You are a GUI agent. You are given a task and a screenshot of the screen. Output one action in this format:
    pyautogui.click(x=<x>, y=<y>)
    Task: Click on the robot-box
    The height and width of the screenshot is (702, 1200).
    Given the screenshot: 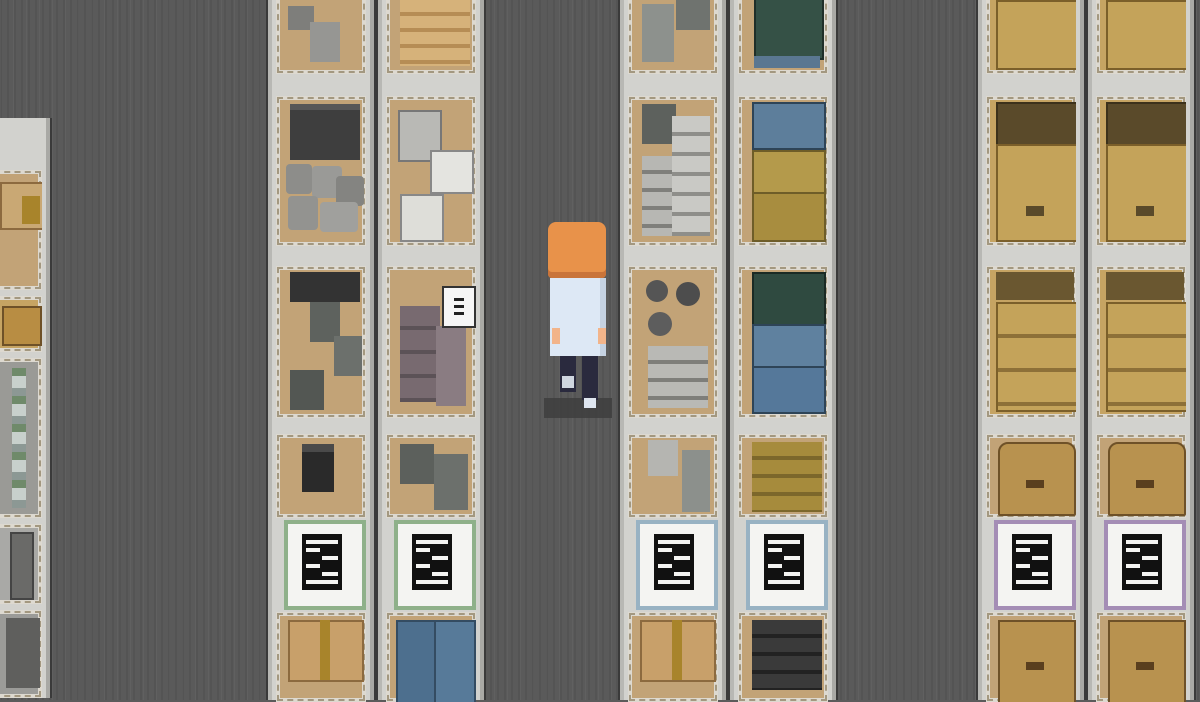 What is the action you would take?
    pyautogui.click(x=452, y=172)
    